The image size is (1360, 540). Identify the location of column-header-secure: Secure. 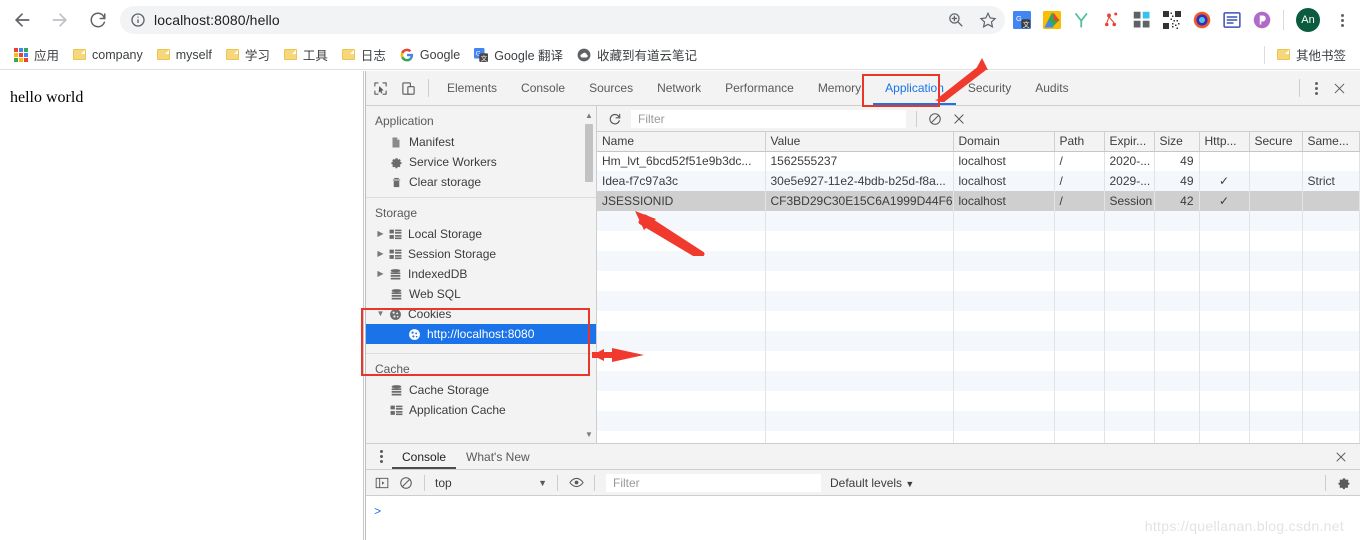
(1276, 142).